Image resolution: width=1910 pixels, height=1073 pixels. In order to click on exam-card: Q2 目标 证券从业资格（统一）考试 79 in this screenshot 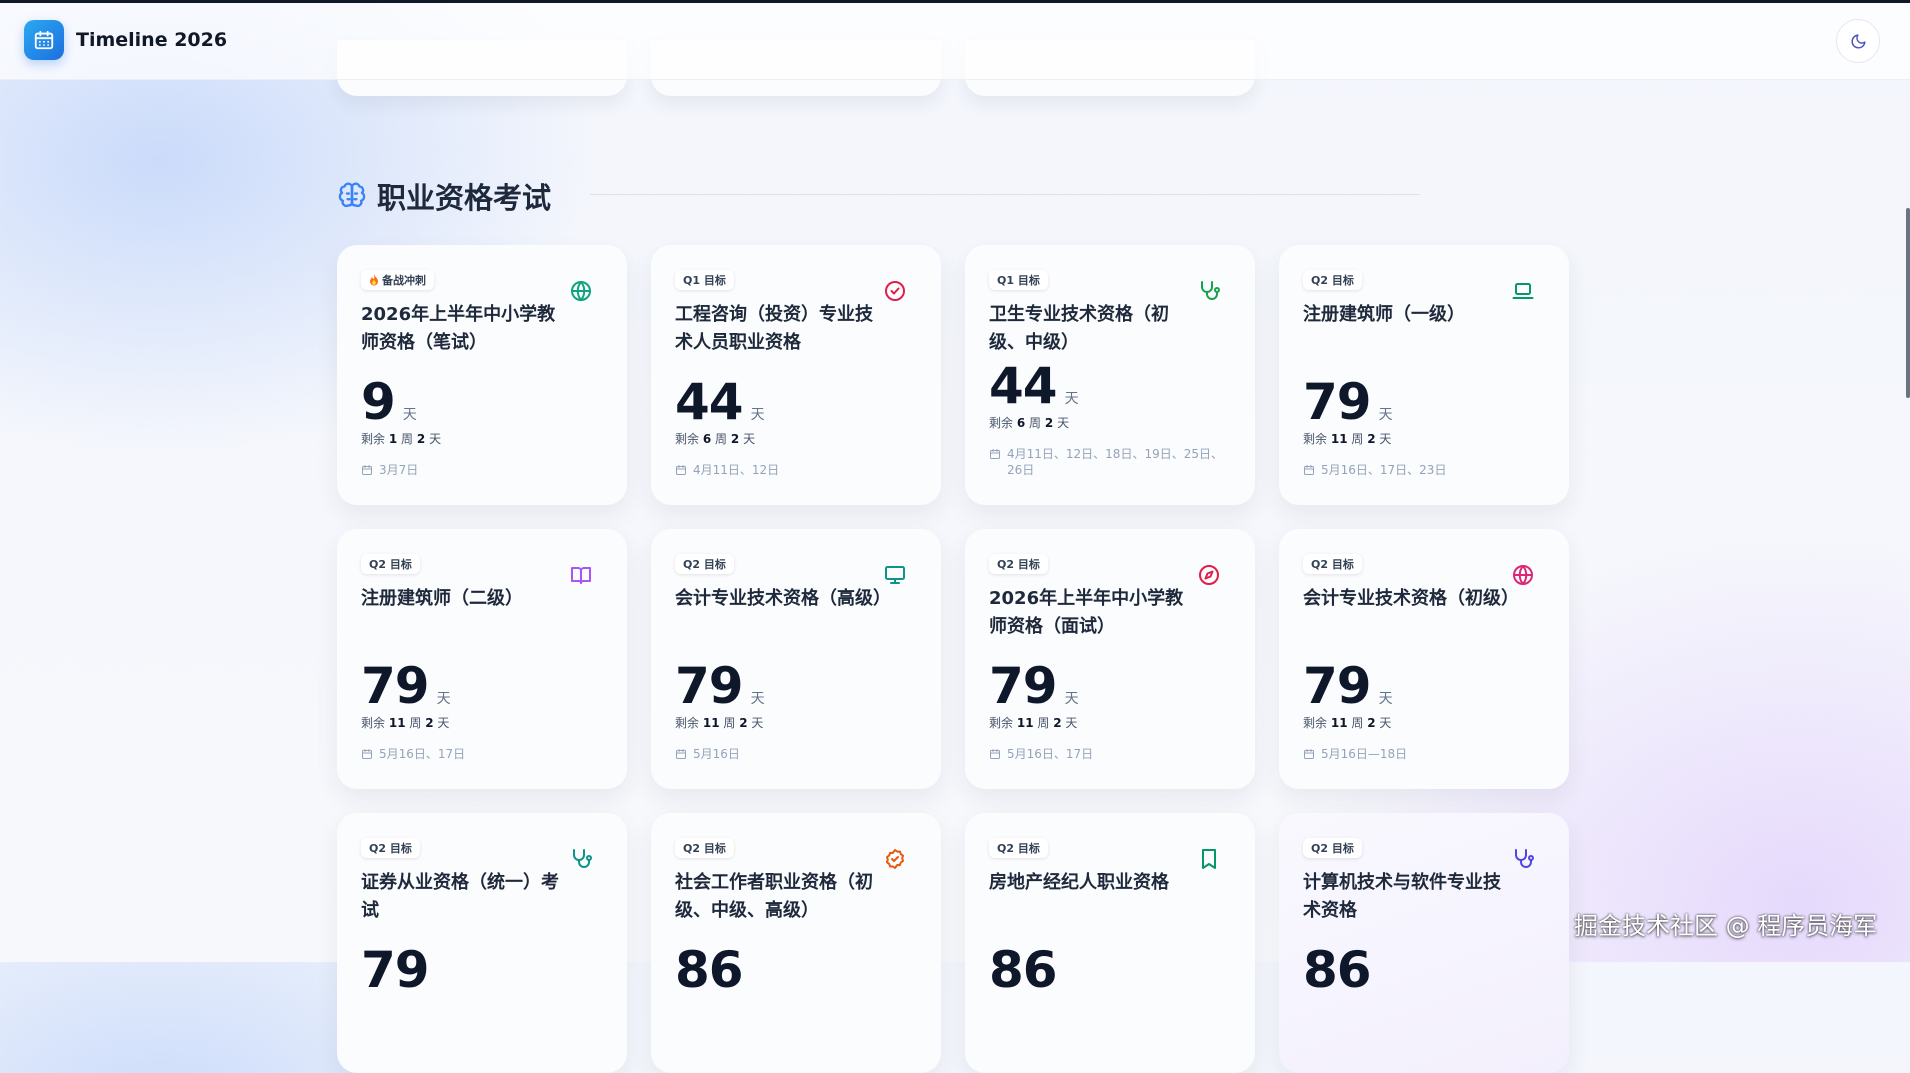, I will do `click(482, 943)`.